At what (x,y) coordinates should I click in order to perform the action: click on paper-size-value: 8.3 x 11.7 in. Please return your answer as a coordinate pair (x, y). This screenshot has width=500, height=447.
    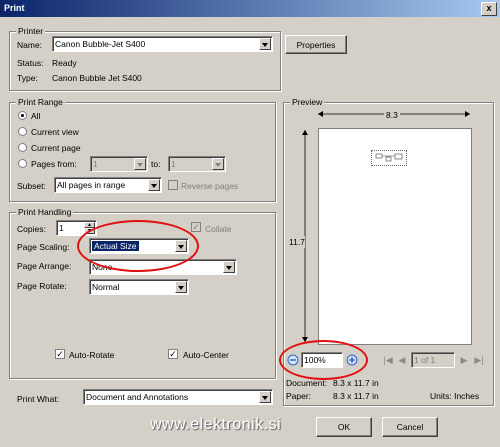
    Looking at the image, I should click on (356, 396).